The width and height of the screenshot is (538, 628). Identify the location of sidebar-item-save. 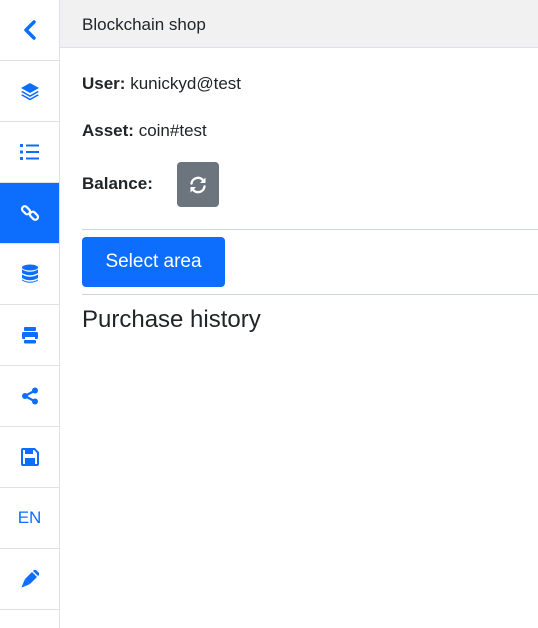
(29, 457).